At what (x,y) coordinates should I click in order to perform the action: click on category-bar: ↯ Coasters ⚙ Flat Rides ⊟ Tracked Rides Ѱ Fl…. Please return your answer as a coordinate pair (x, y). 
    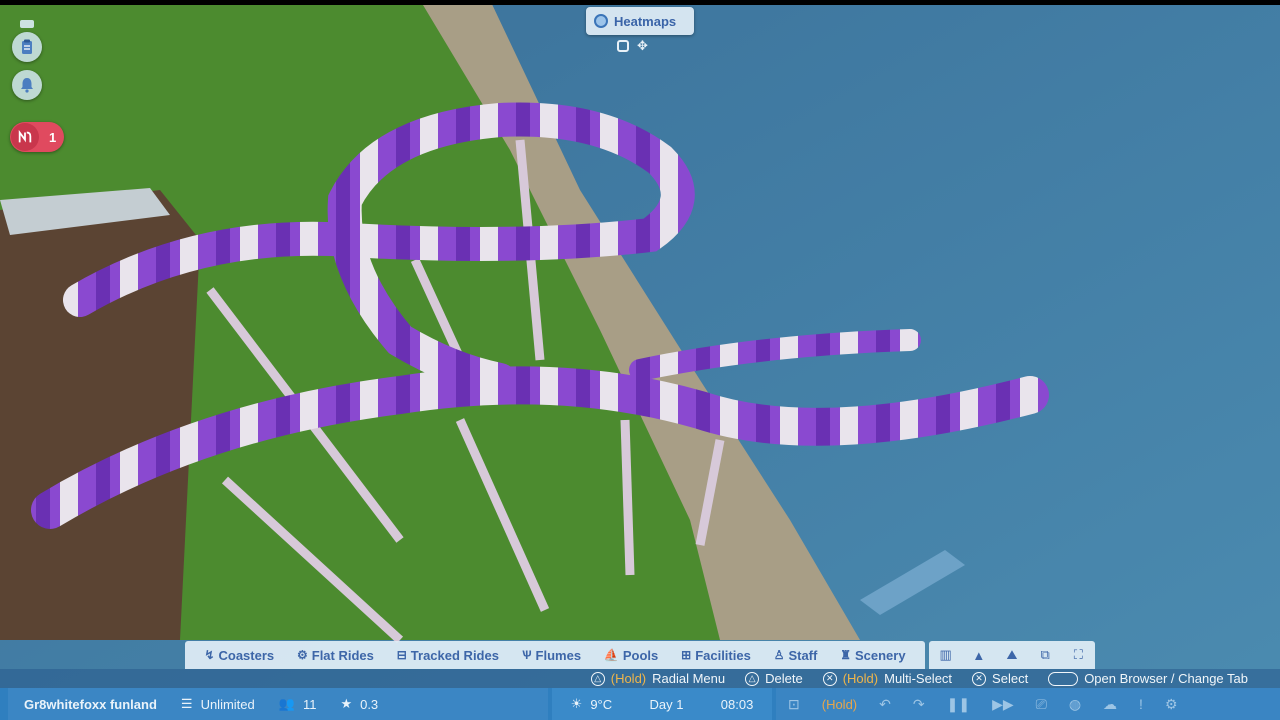
    Looking at the image, I should click on (555, 655).